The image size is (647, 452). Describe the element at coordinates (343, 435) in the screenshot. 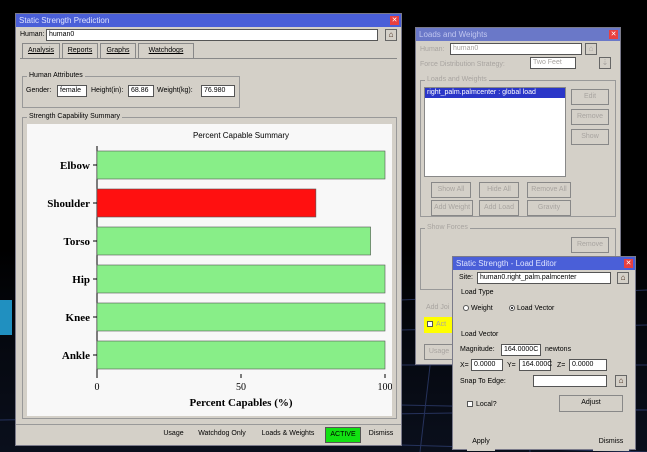

I see `active-button: ACTIVE` at that location.